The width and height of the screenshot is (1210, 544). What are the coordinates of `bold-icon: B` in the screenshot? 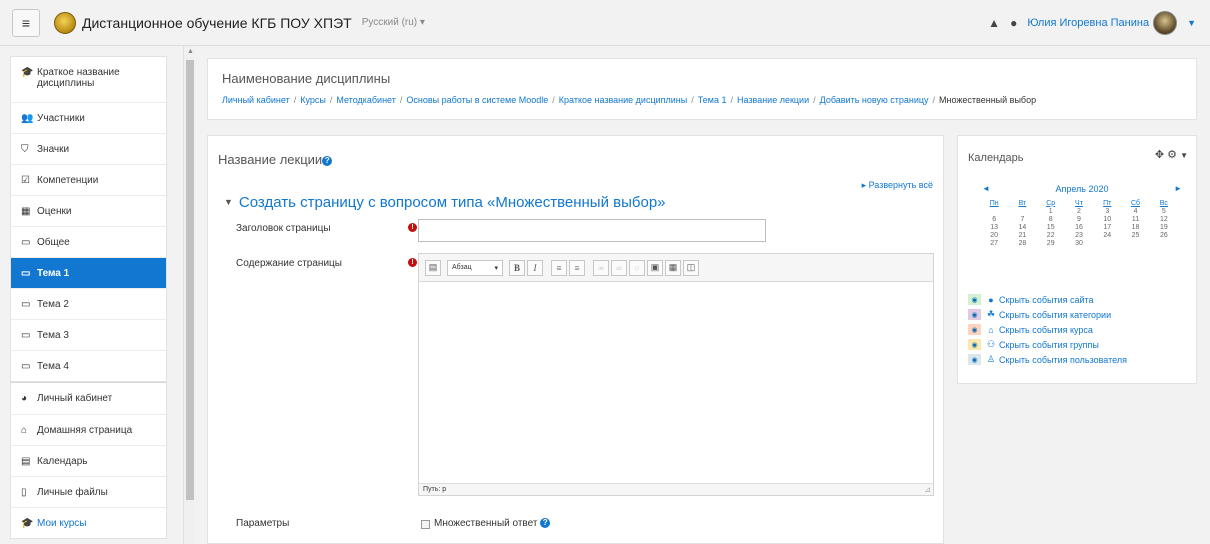 It's located at (517, 267).